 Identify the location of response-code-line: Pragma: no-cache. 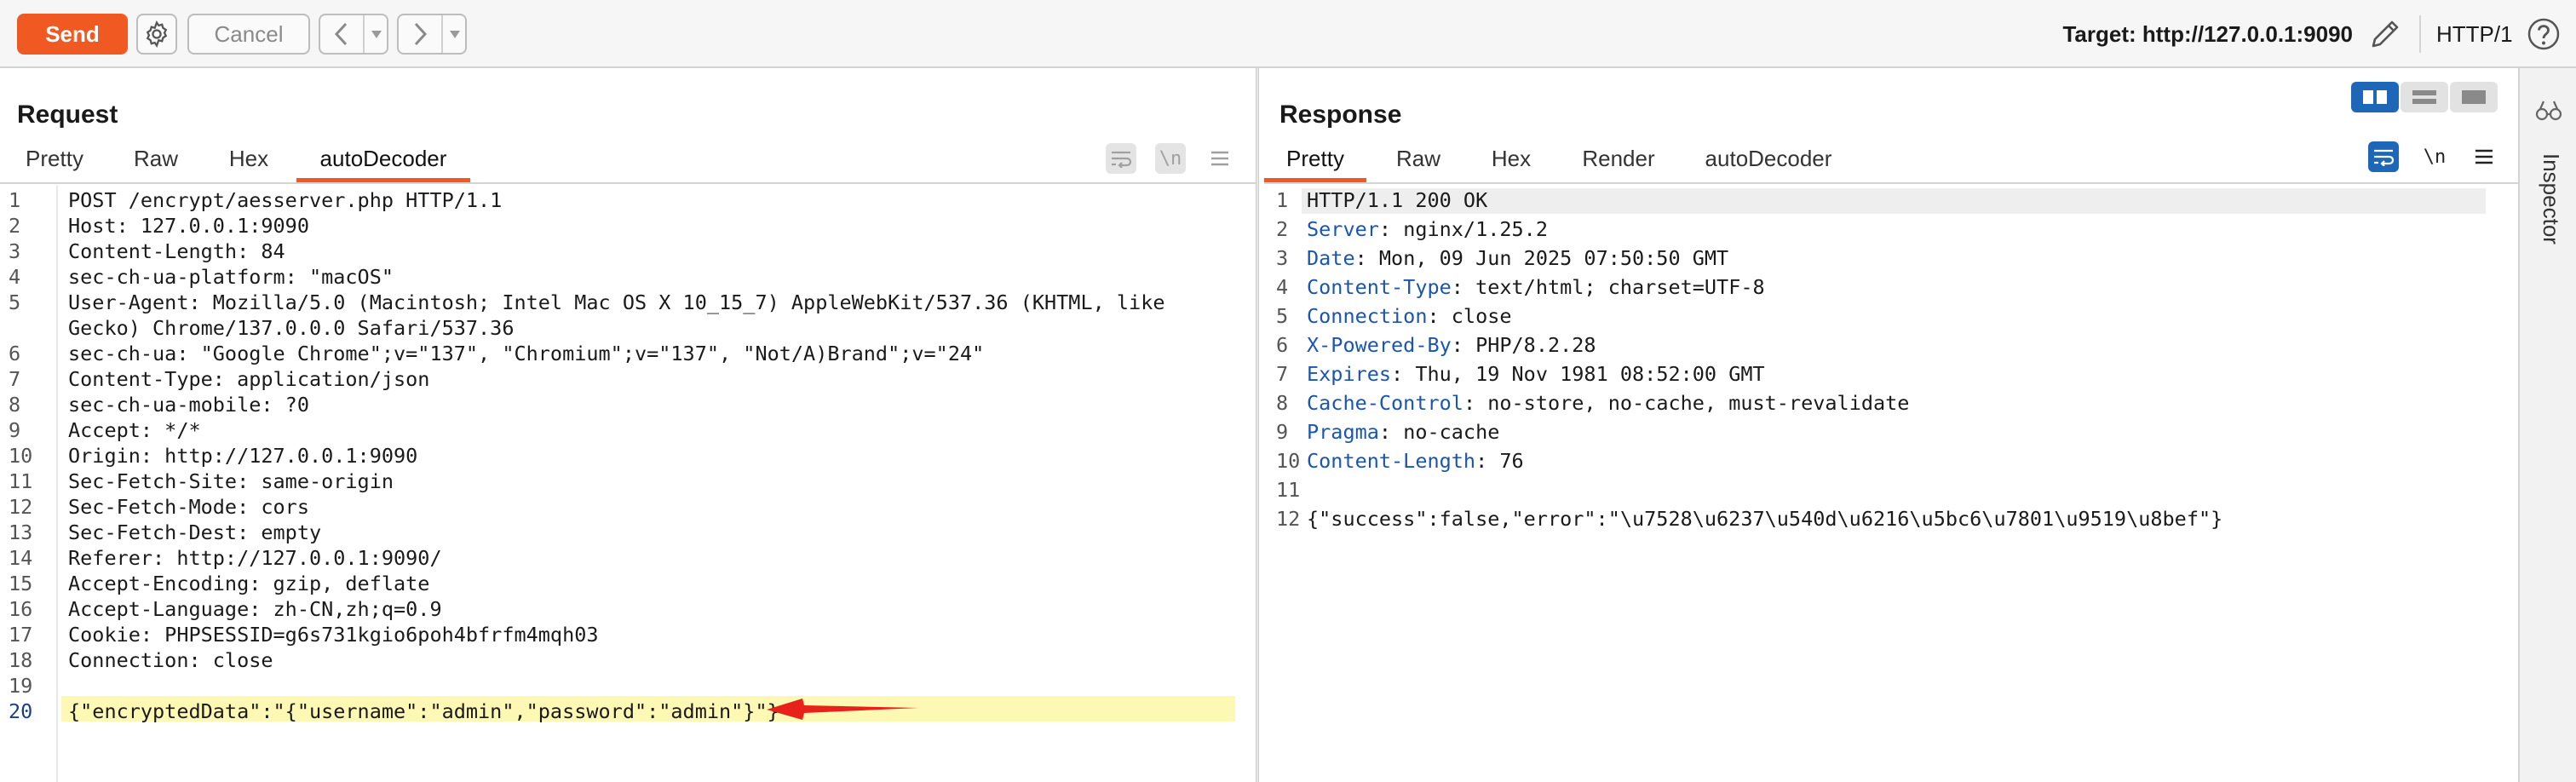
(1403, 432).